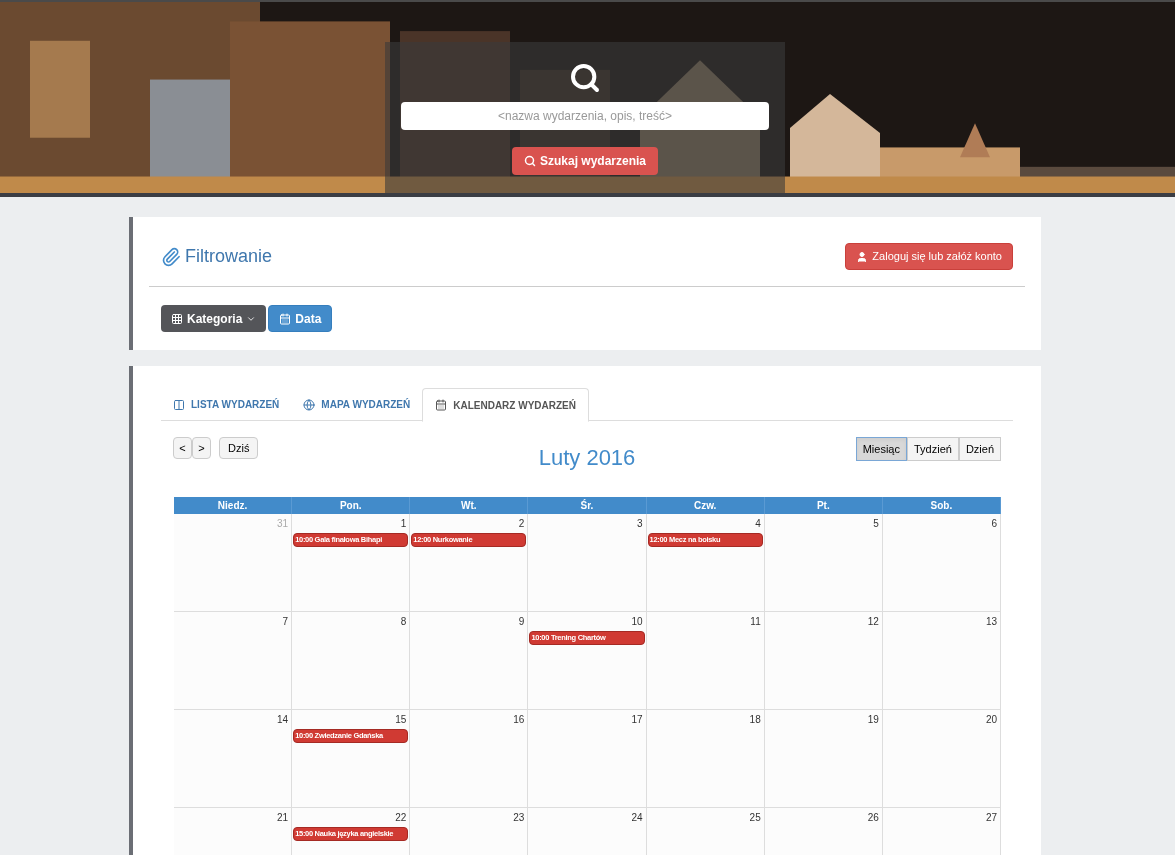 The height and width of the screenshot is (855, 1175). Describe the element at coordinates (522, 524) in the screenshot. I see `day-number: 2` at that location.